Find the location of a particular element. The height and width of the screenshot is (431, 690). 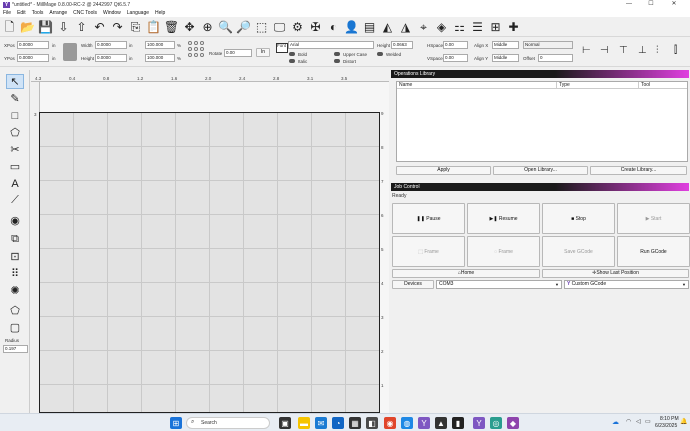

chrome-alt-icon: ◎ is located at coordinates (496, 423).